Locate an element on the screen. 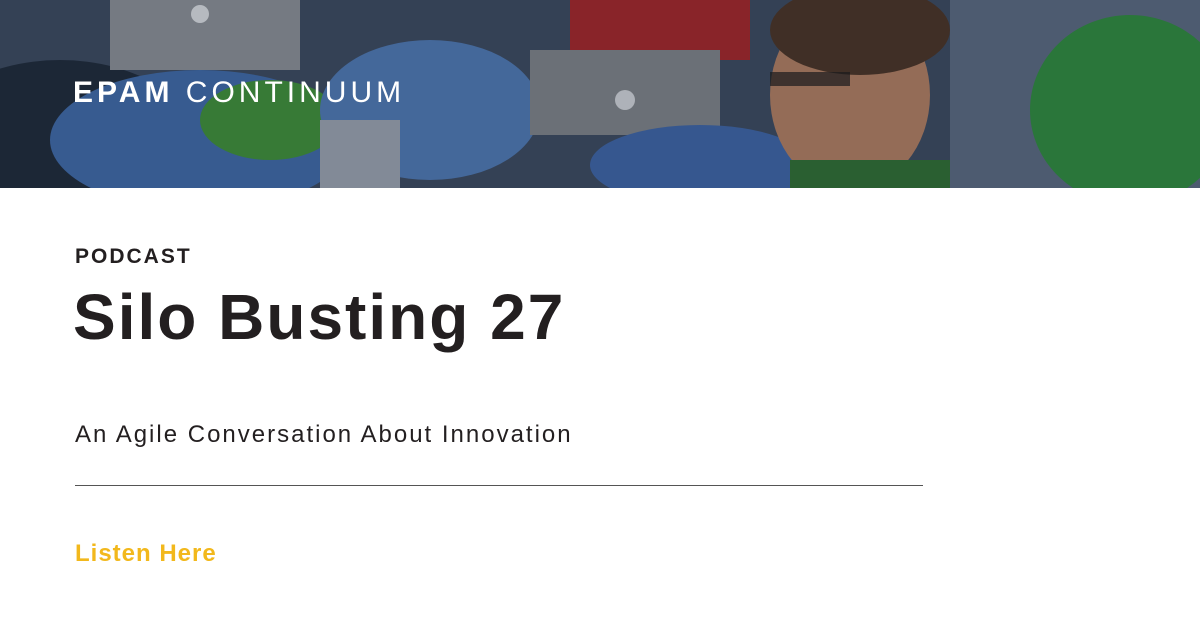 This screenshot has width=1200, height=628. logo-word-epam: EPAM is located at coordinates (123, 92).